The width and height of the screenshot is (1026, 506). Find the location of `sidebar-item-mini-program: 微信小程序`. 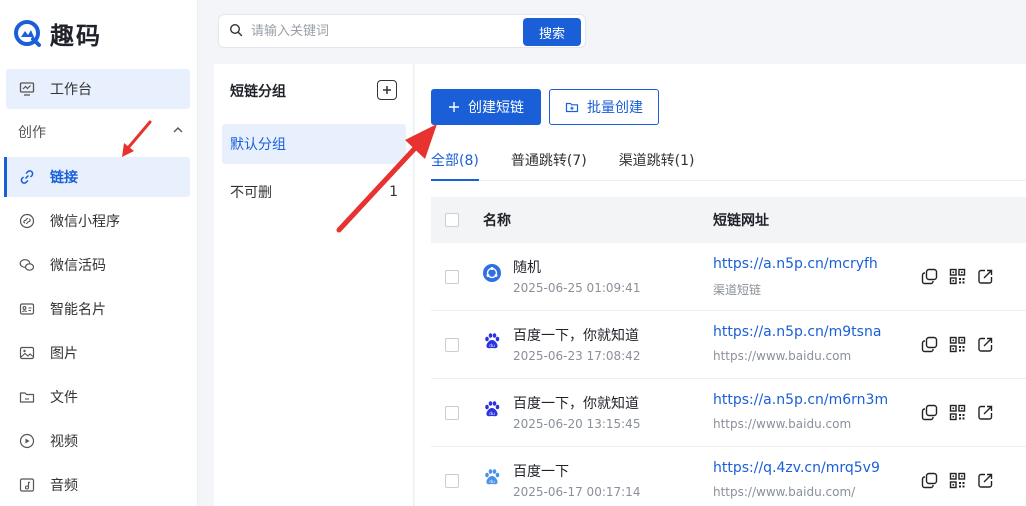

sidebar-item-mini-program: 微信小程序 is located at coordinates (98, 221).